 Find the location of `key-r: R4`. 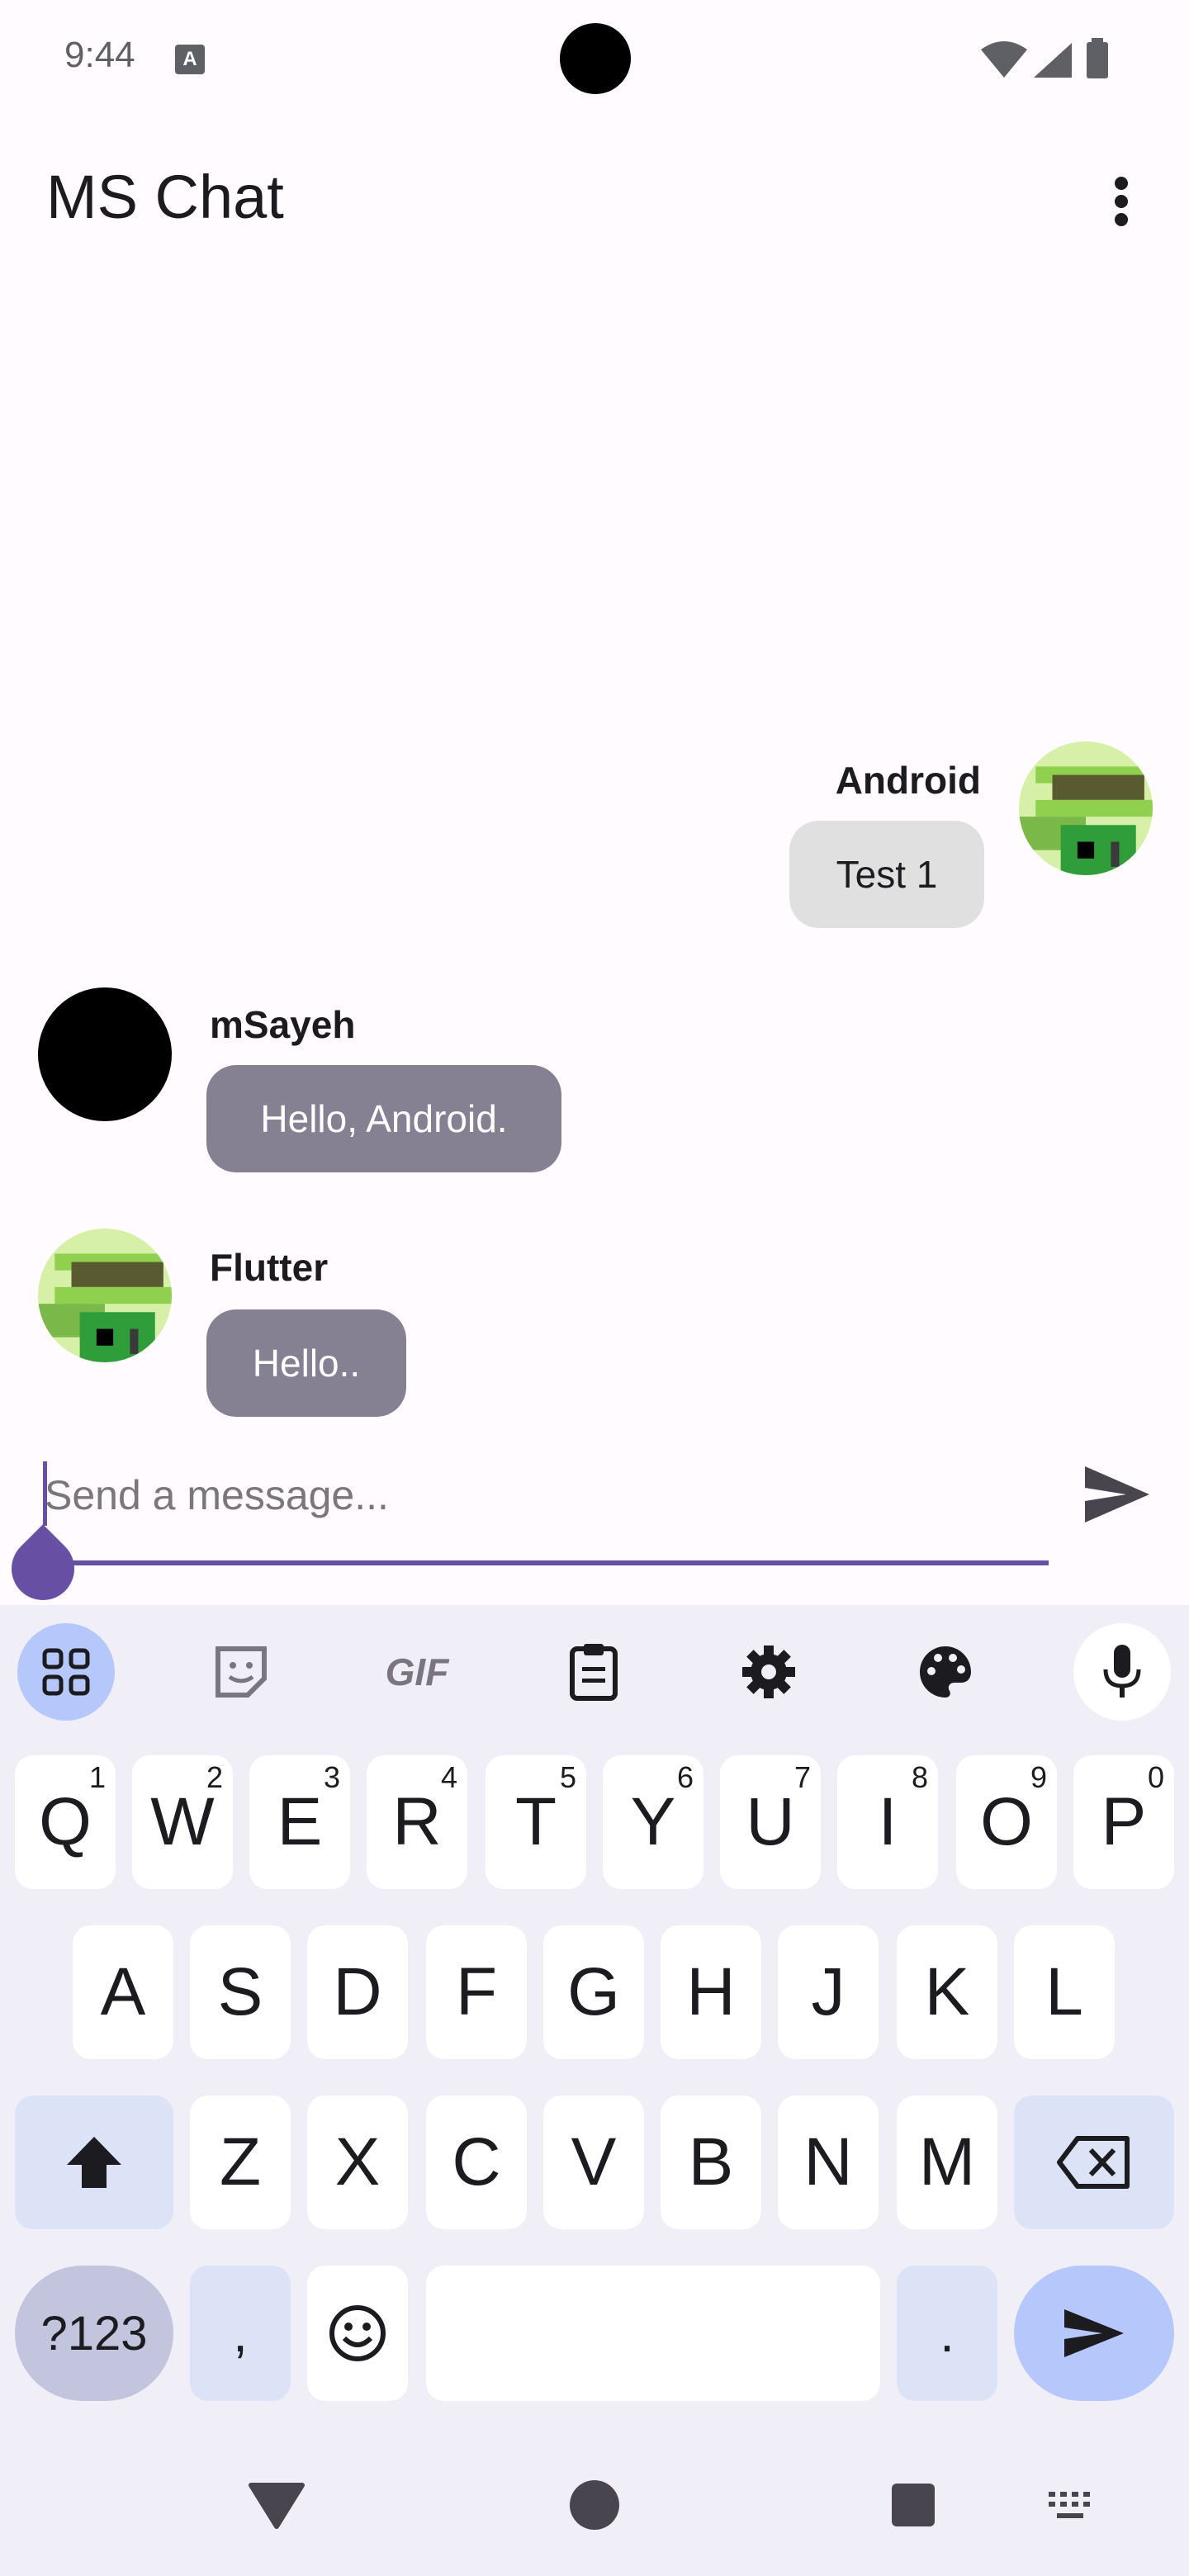

key-r: R4 is located at coordinates (417, 1822).